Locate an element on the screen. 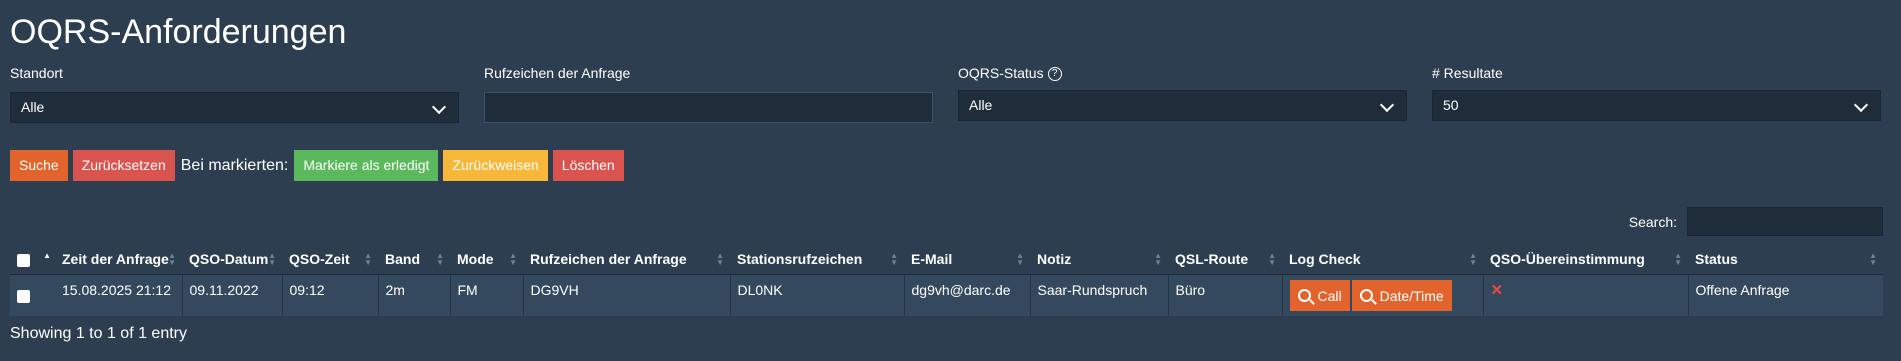 Image resolution: width=1901 pixels, height=361 pixels. header-qso-match: QSO-Übereinstimmung ▲ ▼ is located at coordinates (1585, 259).